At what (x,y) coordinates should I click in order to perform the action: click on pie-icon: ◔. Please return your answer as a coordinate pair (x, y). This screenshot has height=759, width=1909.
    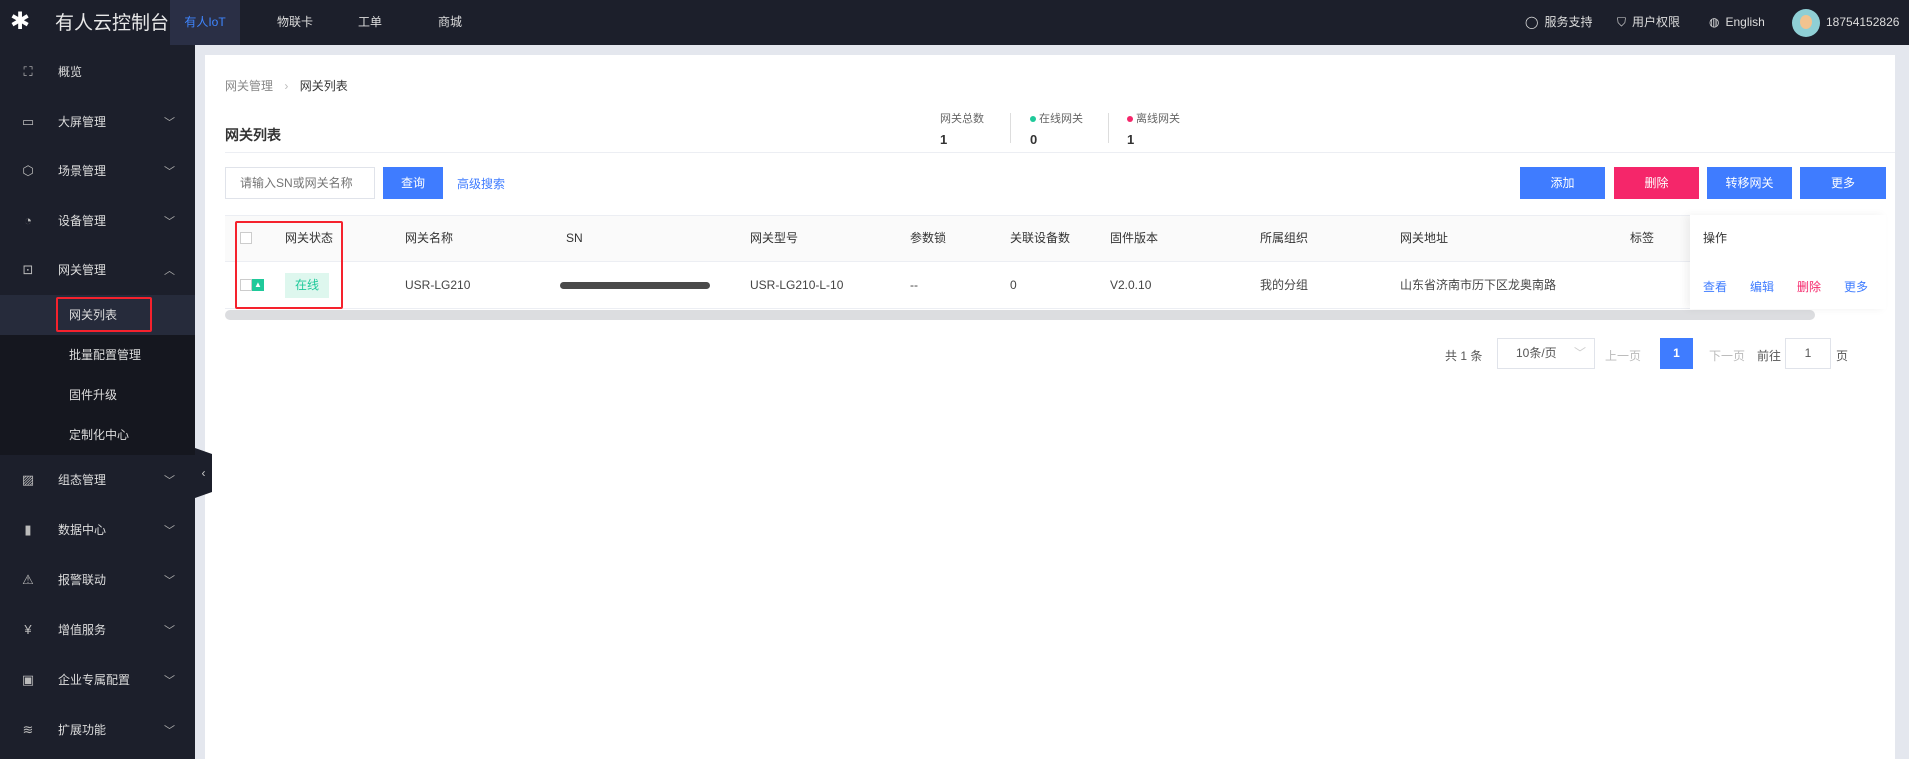
    Looking at the image, I should click on (28, 220).